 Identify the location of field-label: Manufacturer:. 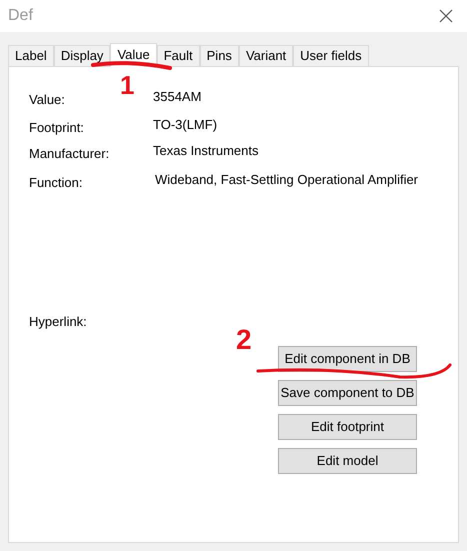
(69, 154).